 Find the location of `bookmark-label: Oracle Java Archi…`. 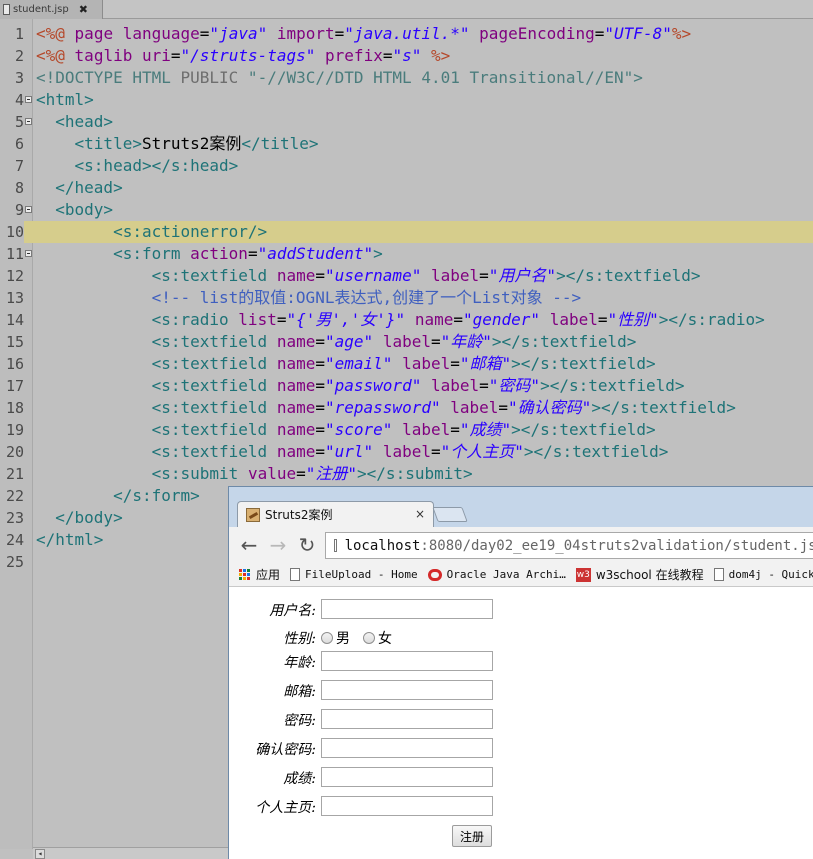

bookmark-label: Oracle Java Archi… is located at coordinates (506, 574).